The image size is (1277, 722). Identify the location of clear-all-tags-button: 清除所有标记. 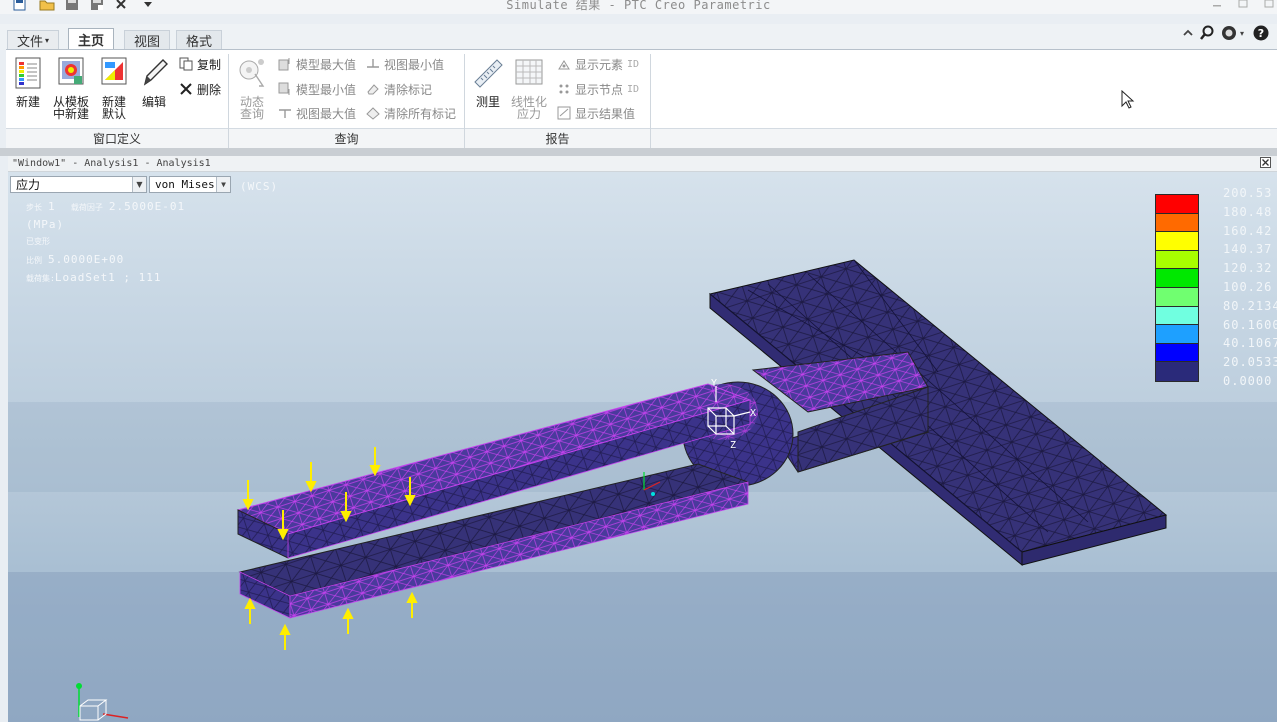
(410, 113).